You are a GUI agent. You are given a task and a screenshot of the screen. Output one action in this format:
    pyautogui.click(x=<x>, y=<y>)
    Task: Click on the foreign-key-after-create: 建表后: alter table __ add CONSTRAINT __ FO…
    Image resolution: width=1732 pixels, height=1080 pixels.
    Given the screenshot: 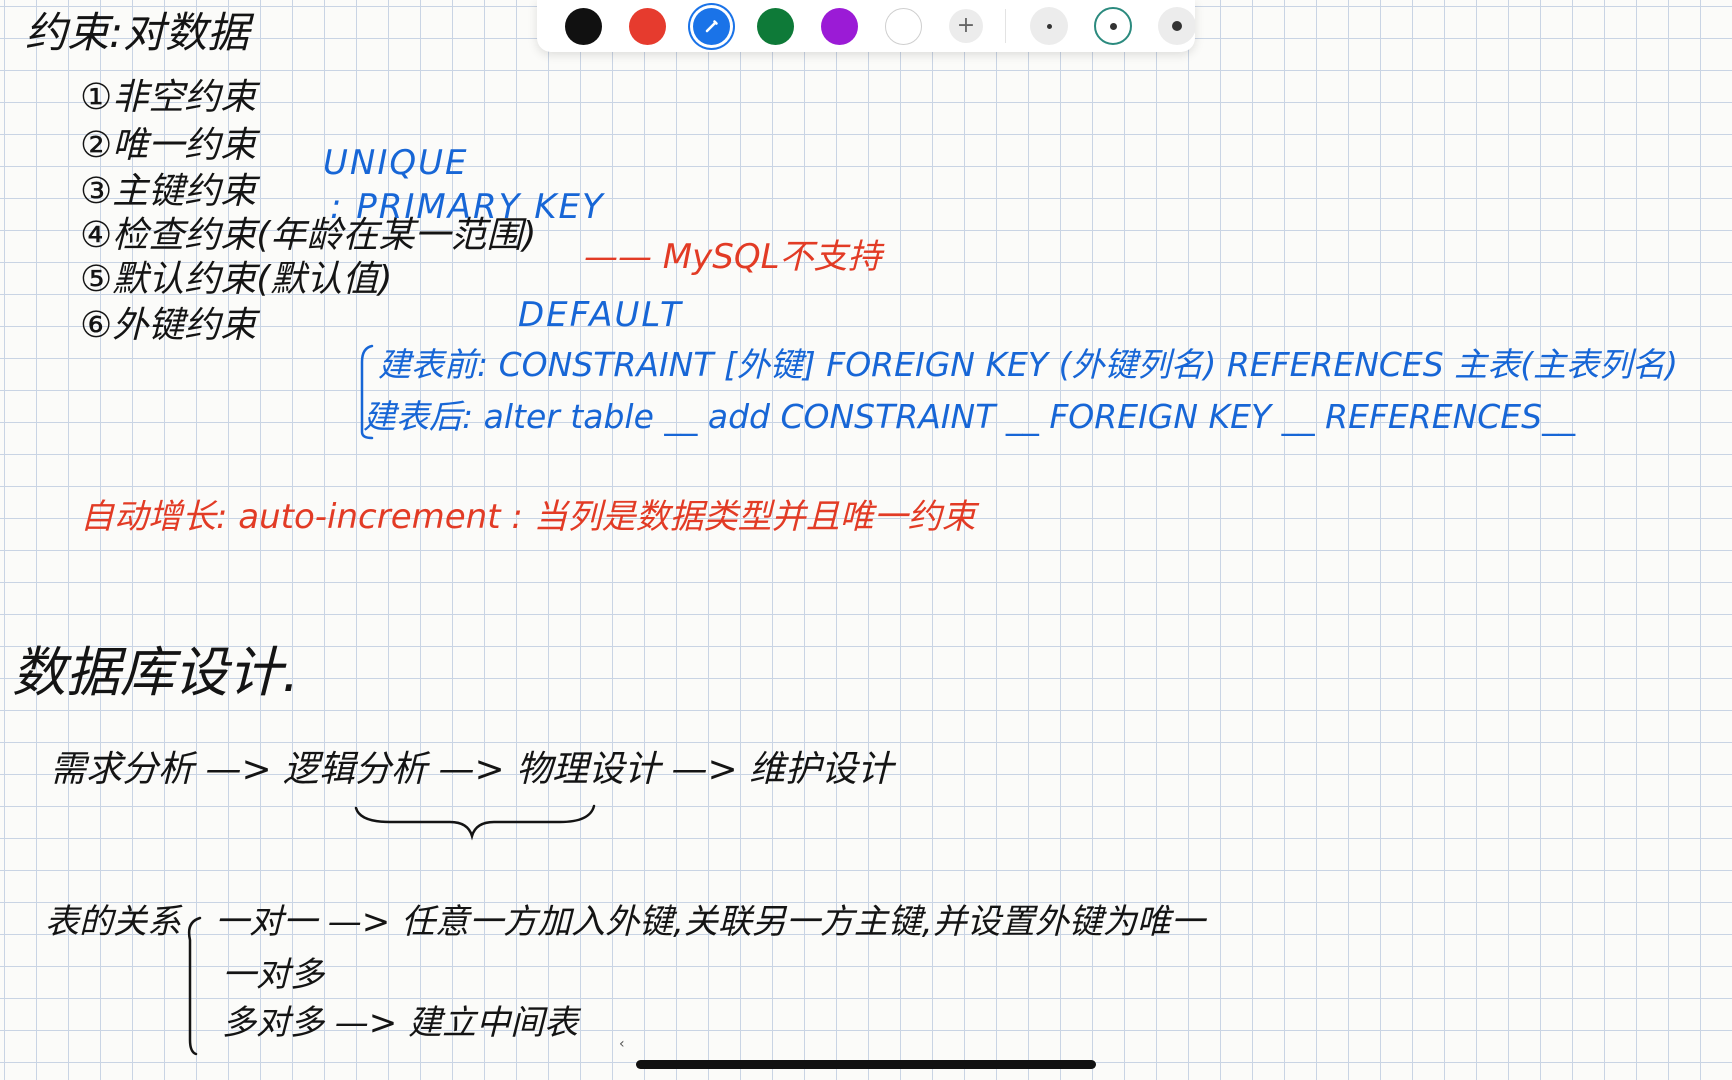 What is the action you would take?
    pyautogui.click(x=969, y=416)
    